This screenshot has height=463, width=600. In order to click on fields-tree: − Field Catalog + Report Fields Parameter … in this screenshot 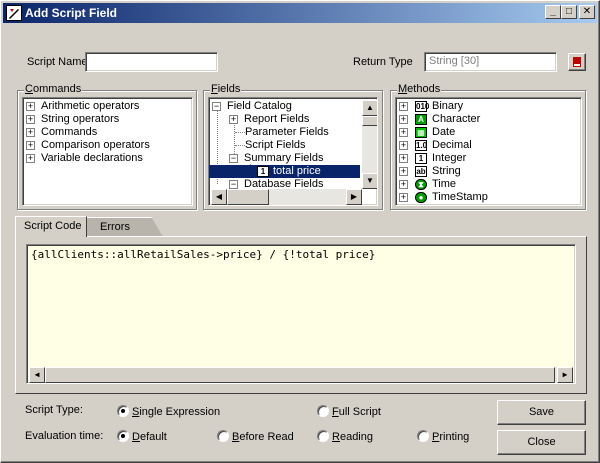, I will do `click(293, 151)`.